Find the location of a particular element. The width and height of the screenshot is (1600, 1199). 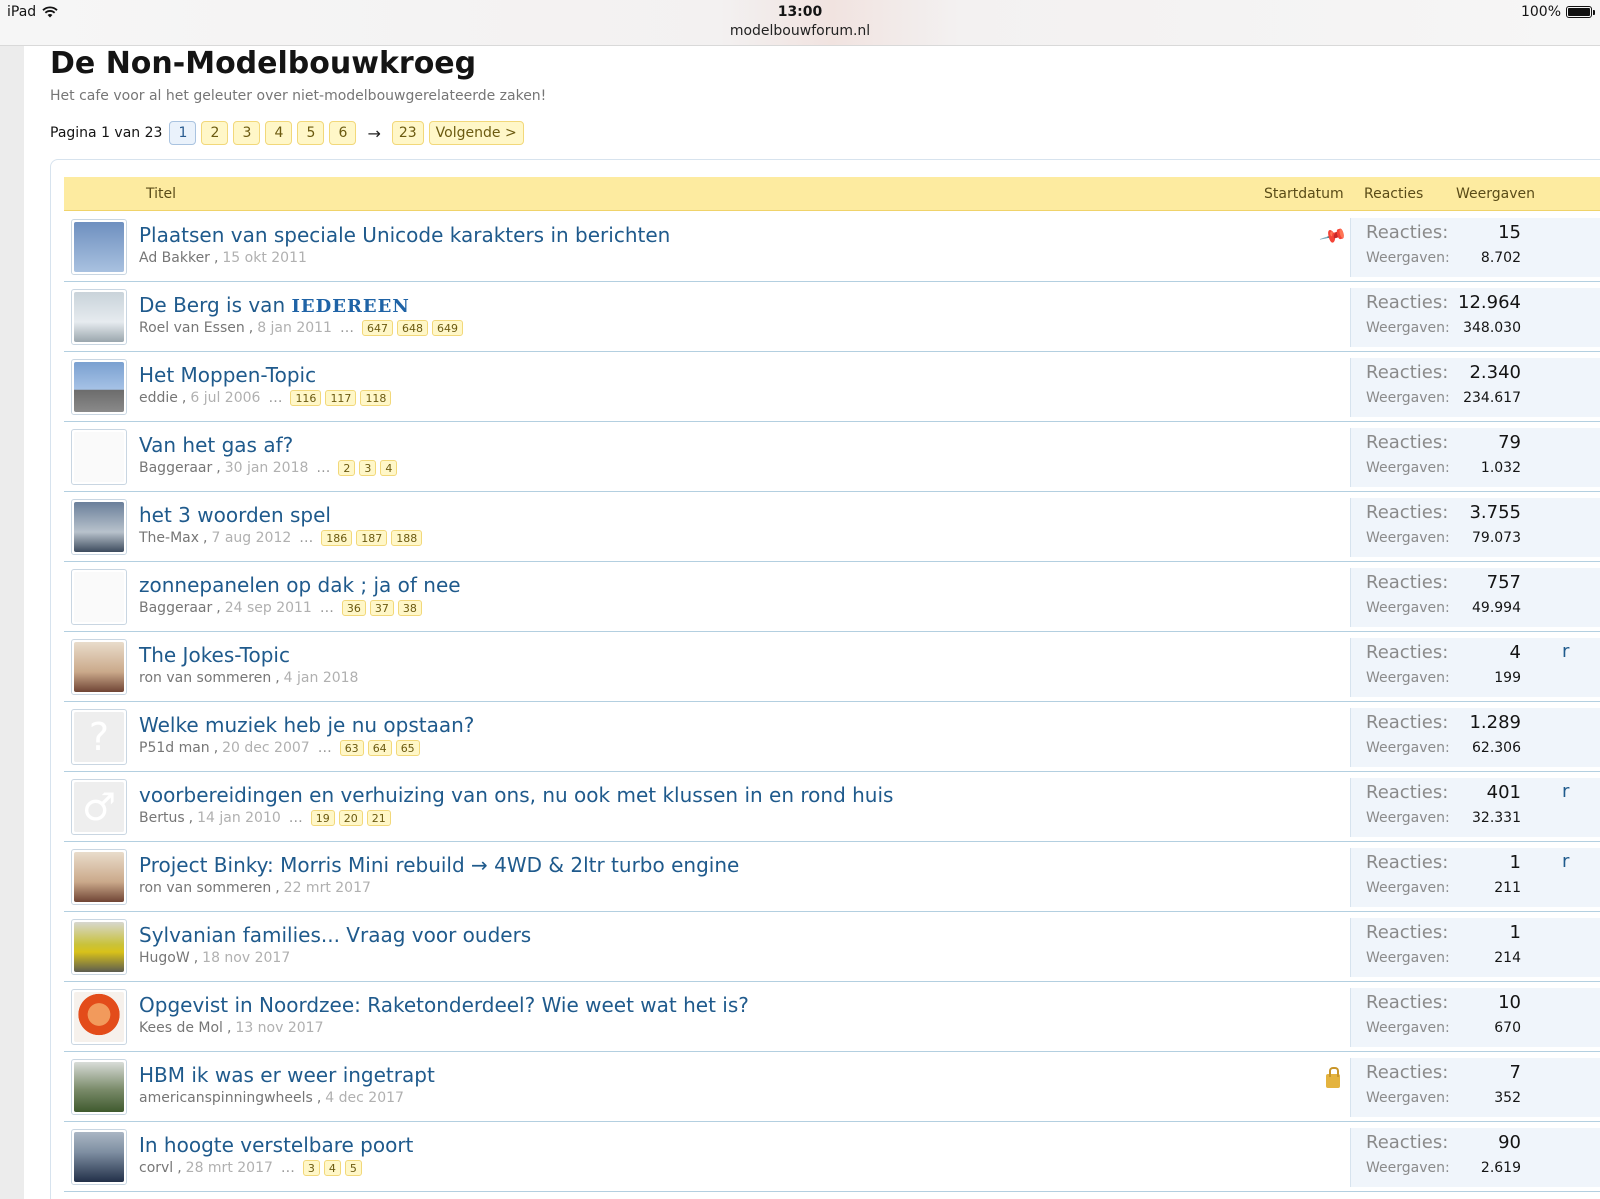

thread-title-link: In hoogte verstelbare poort is located at coordinates (276, 1145).